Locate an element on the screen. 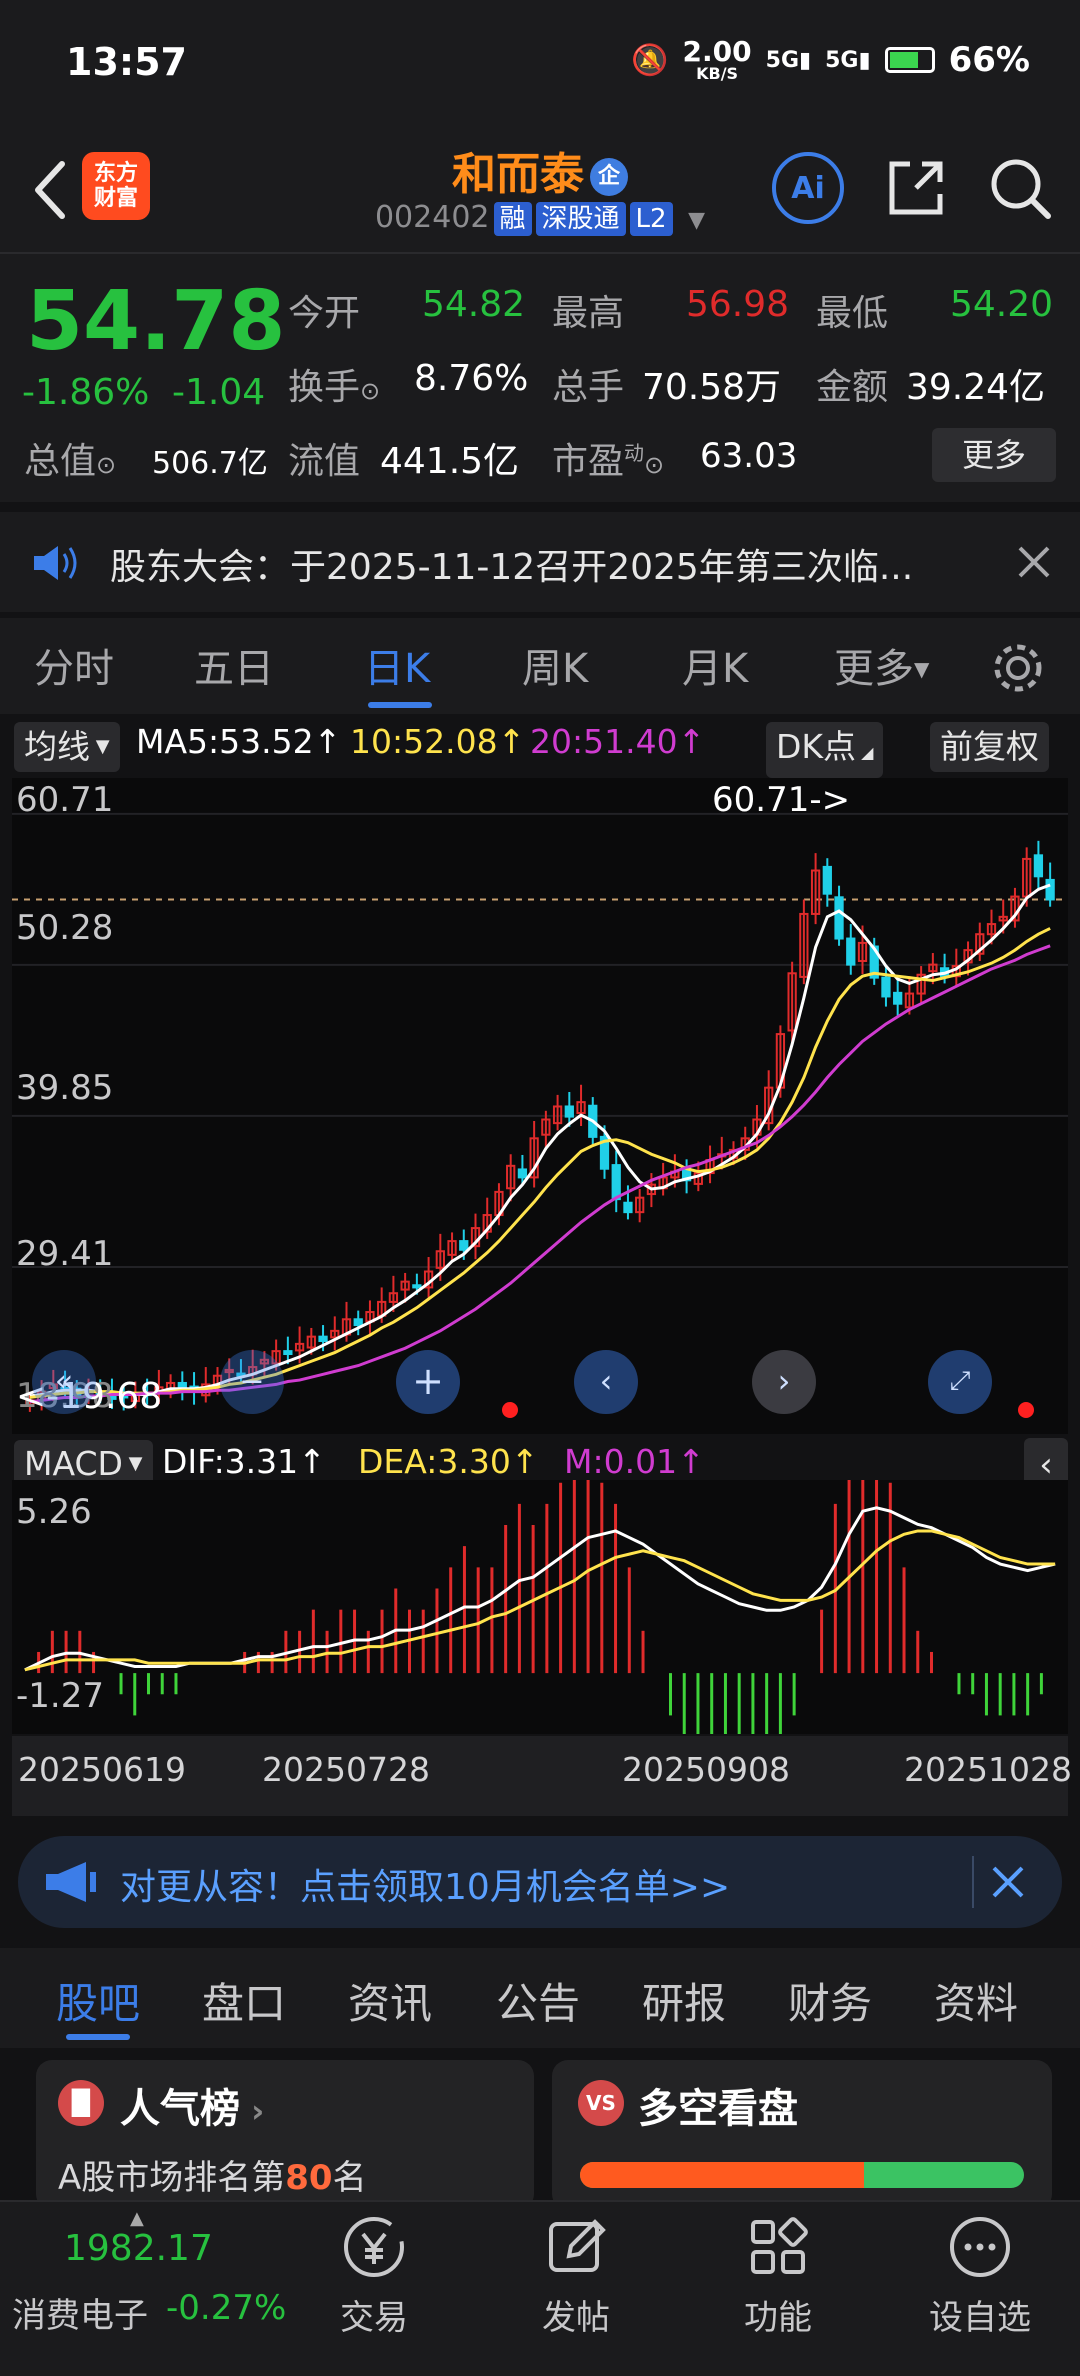 This screenshot has width=1080, height=2376. rank-number: 80 is located at coordinates (309, 2178).